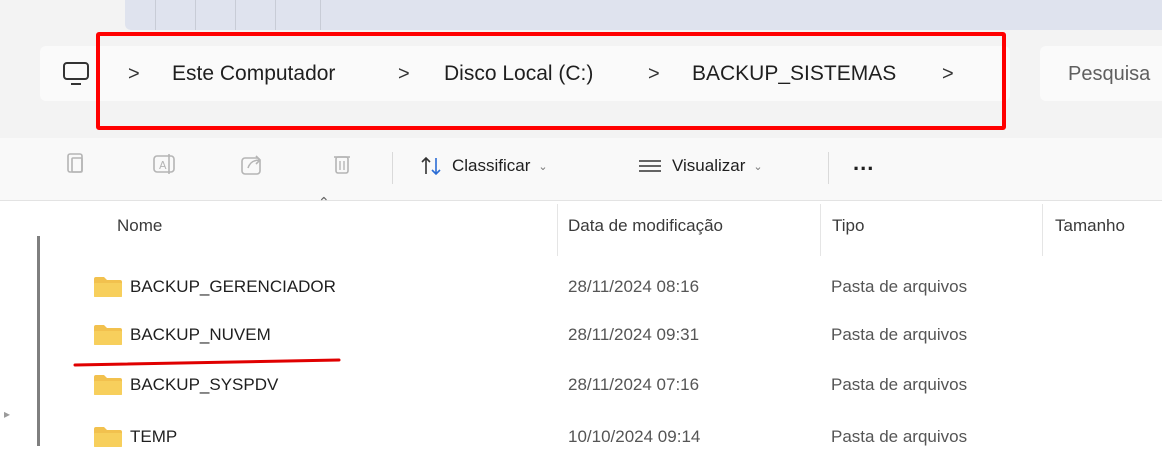 This screenshot has height=462, width=1162. What do you see at coordinates (634, 334) in the screenshot?
I see `file-date: 28/11/2024 09:31` at bounding box center [634, 334].